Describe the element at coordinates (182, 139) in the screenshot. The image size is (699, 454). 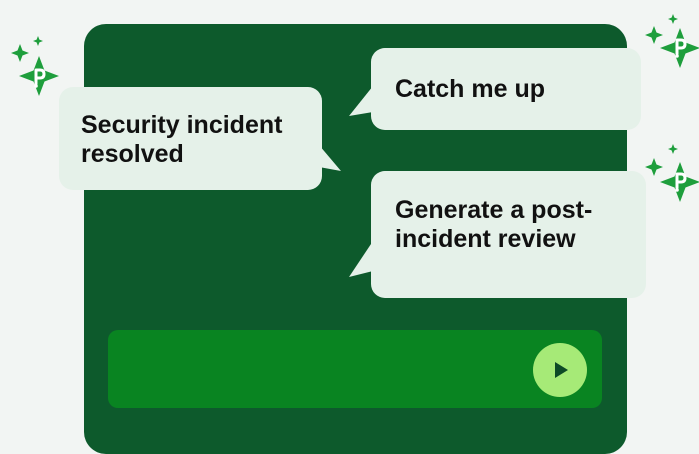
I see `message-text: Security incident resolved` at that location.